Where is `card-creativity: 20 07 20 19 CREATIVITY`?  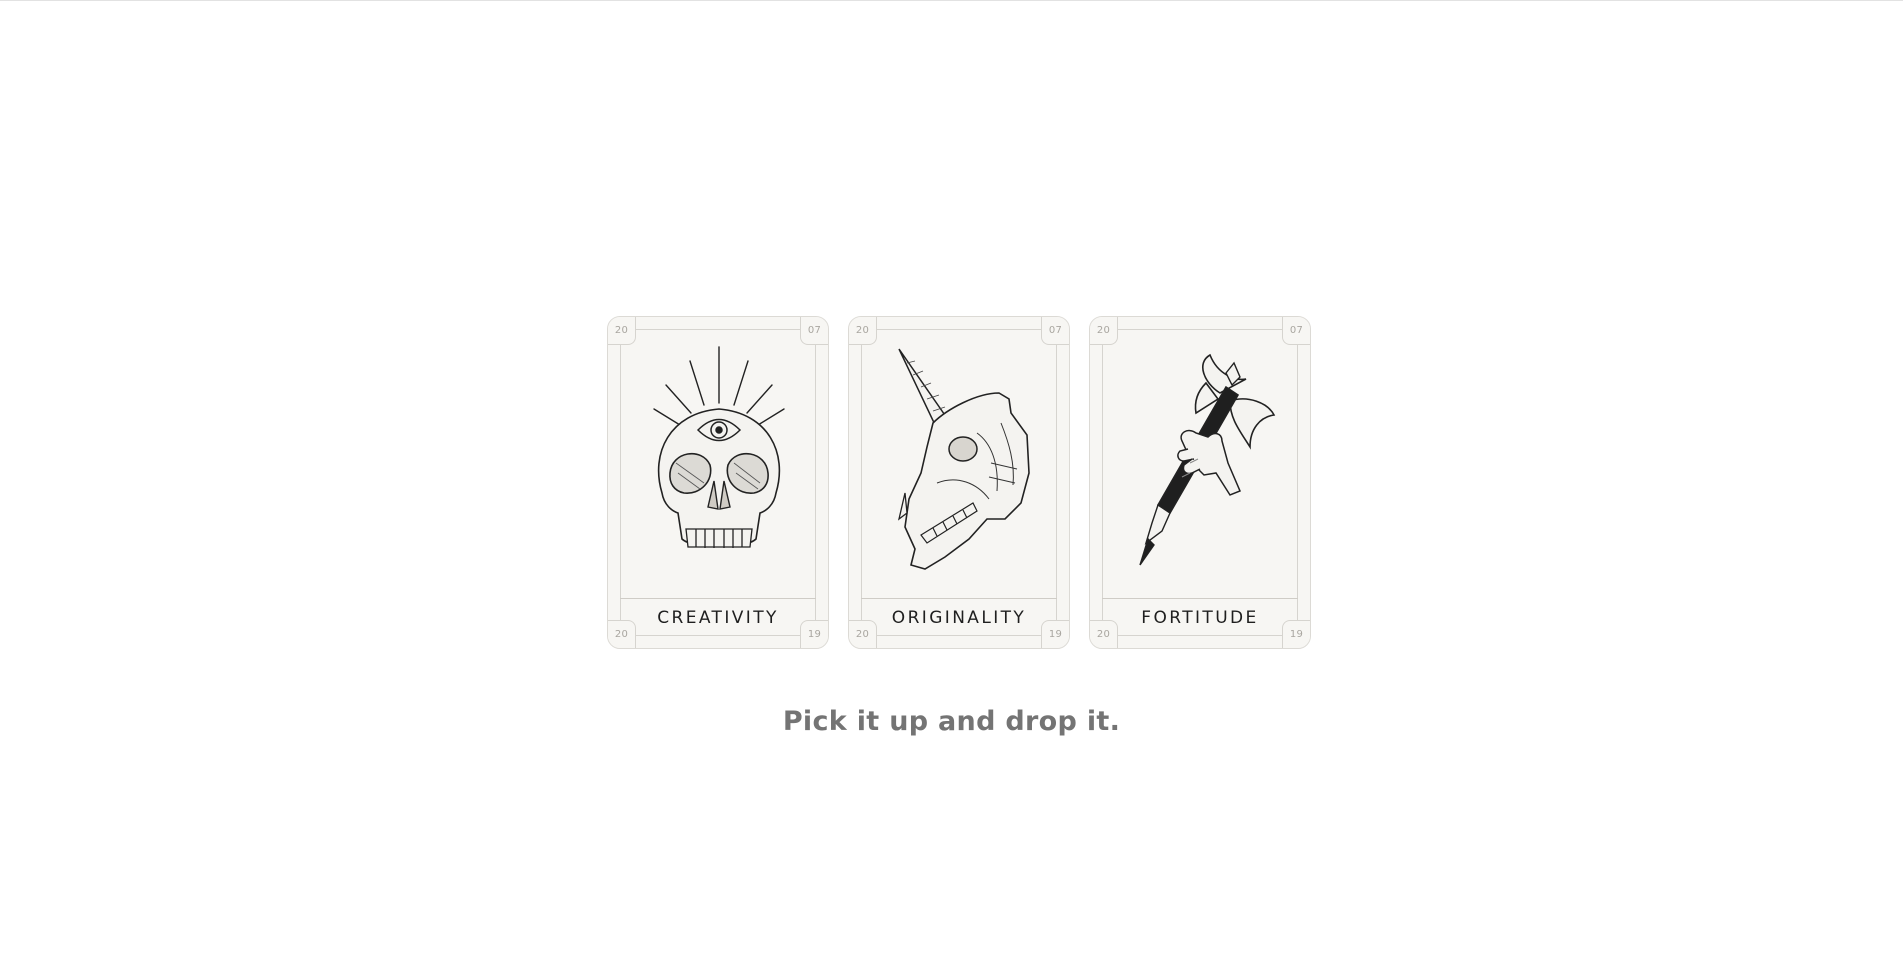
card-creativity: 20 07 20 19 CREATIVITY is located at coordinates (718, 482).